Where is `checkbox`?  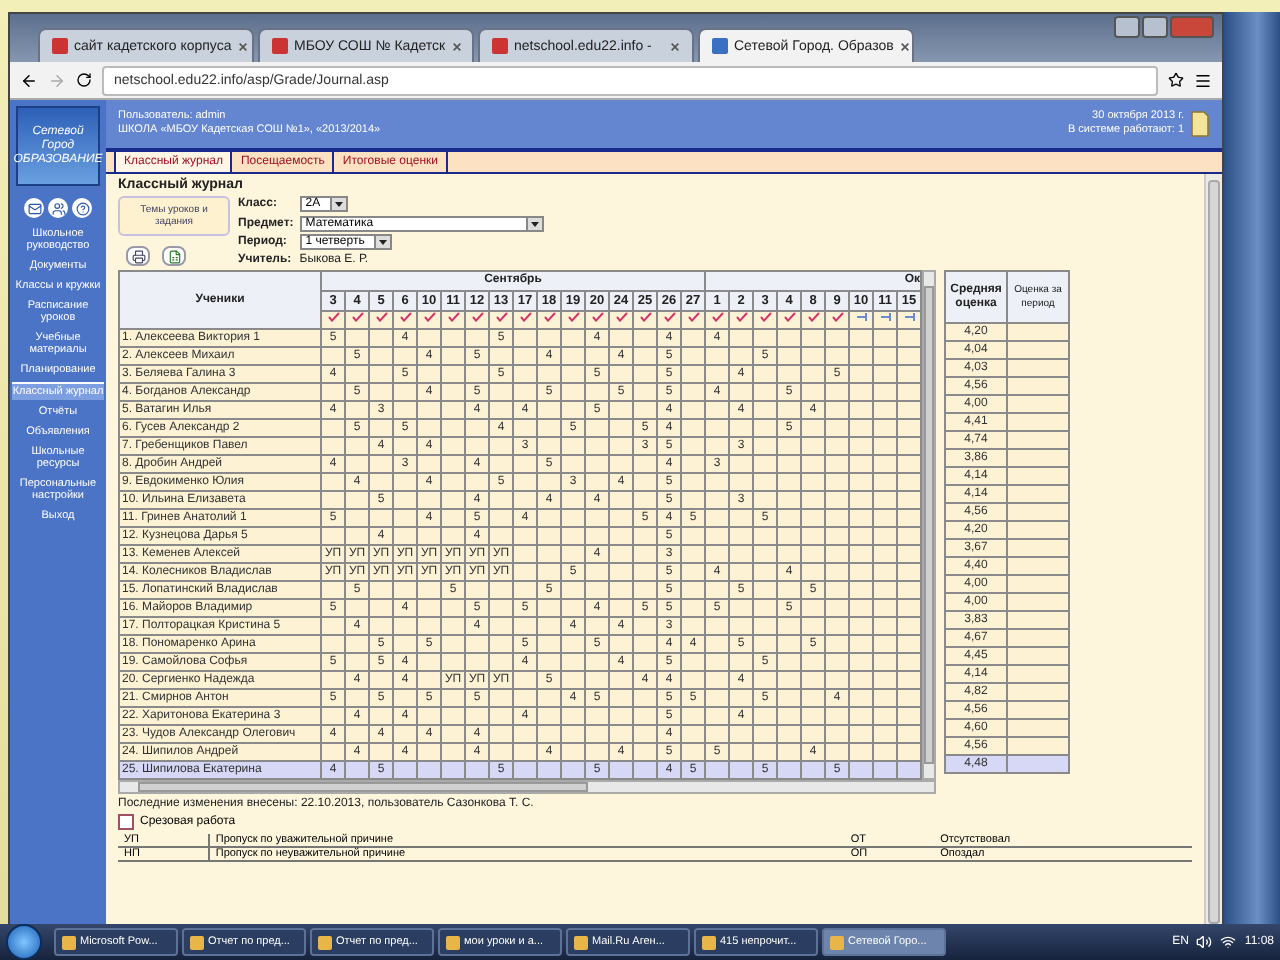 checkbox is located at coordinates (126, 822).